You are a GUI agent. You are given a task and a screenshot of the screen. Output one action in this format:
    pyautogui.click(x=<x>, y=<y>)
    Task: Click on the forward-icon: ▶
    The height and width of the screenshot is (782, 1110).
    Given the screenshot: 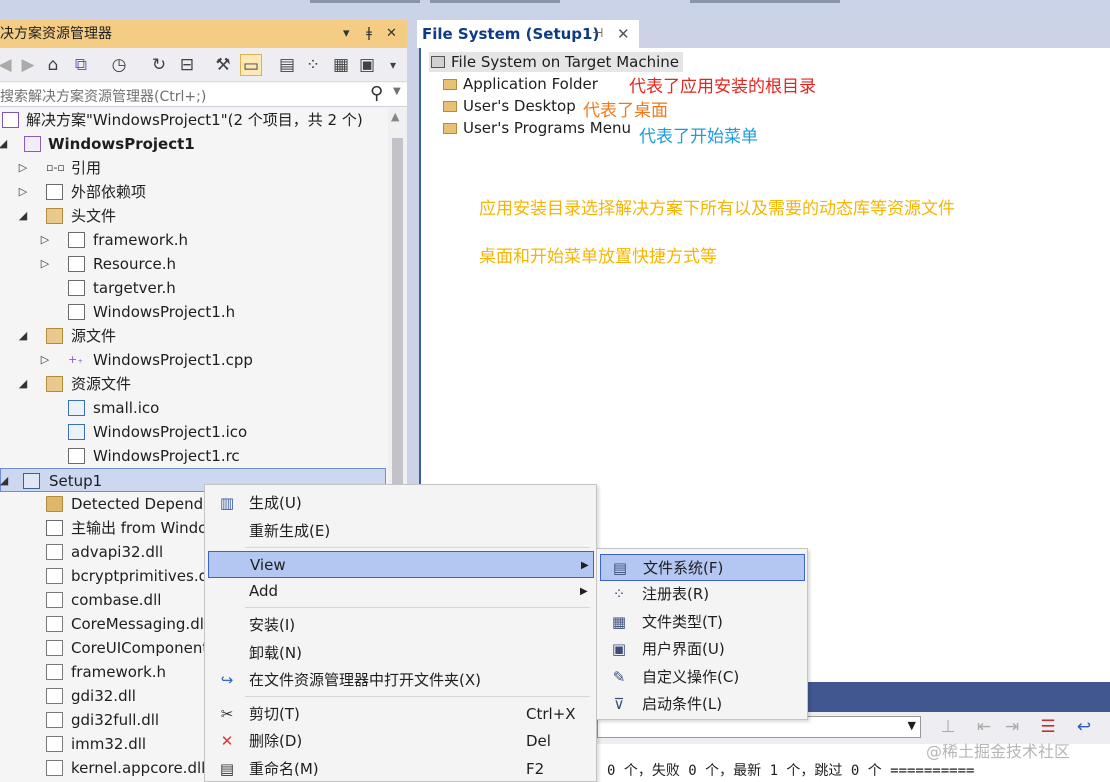 What is the action you would take?
    pyautogui.click(x=28, y=65)
    